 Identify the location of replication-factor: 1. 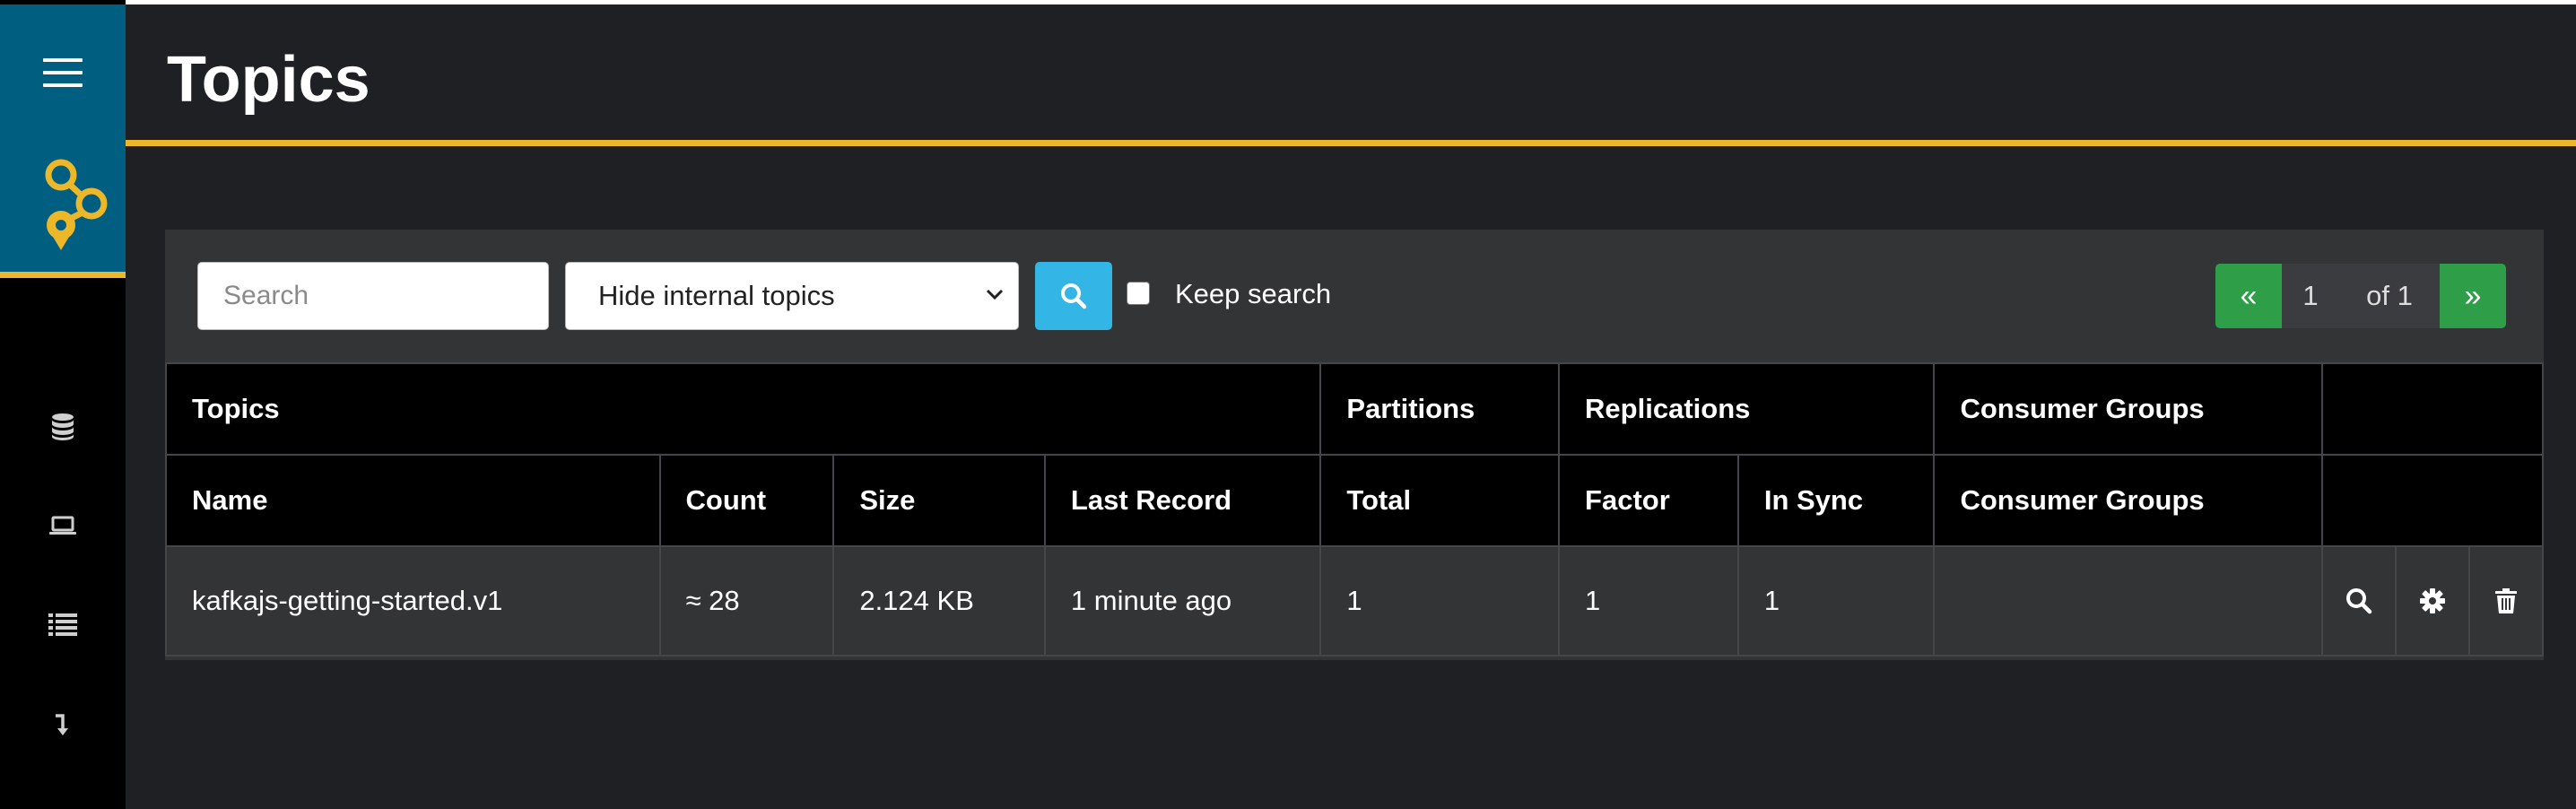
(1648, 601).